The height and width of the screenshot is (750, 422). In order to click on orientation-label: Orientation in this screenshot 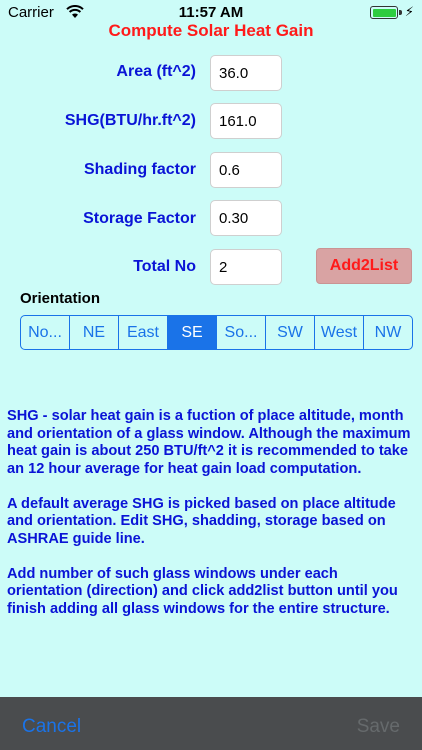, I will do `click(60, 298)`.